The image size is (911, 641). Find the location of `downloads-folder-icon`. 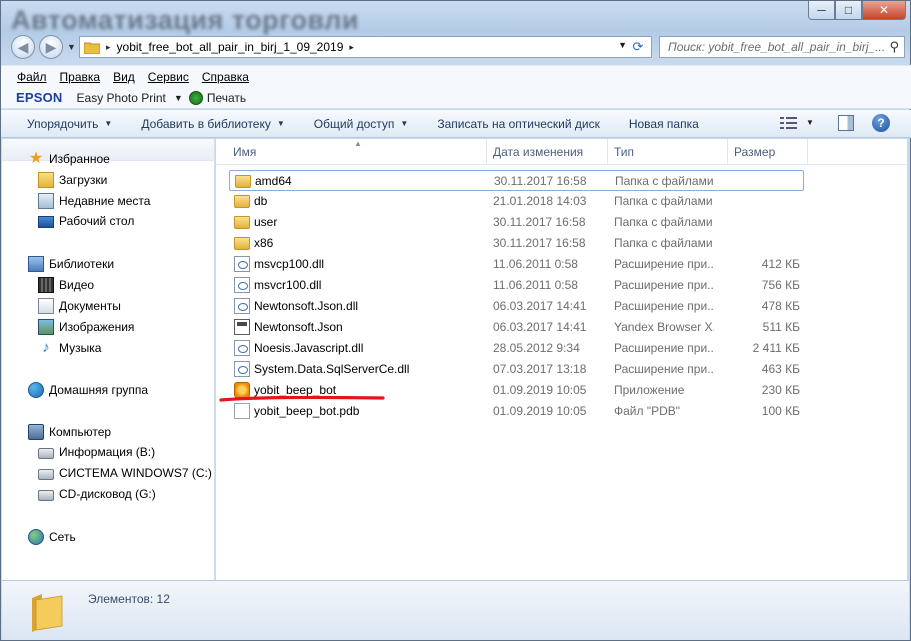

downloads-folder-icon is located at coordinates (46, 180).